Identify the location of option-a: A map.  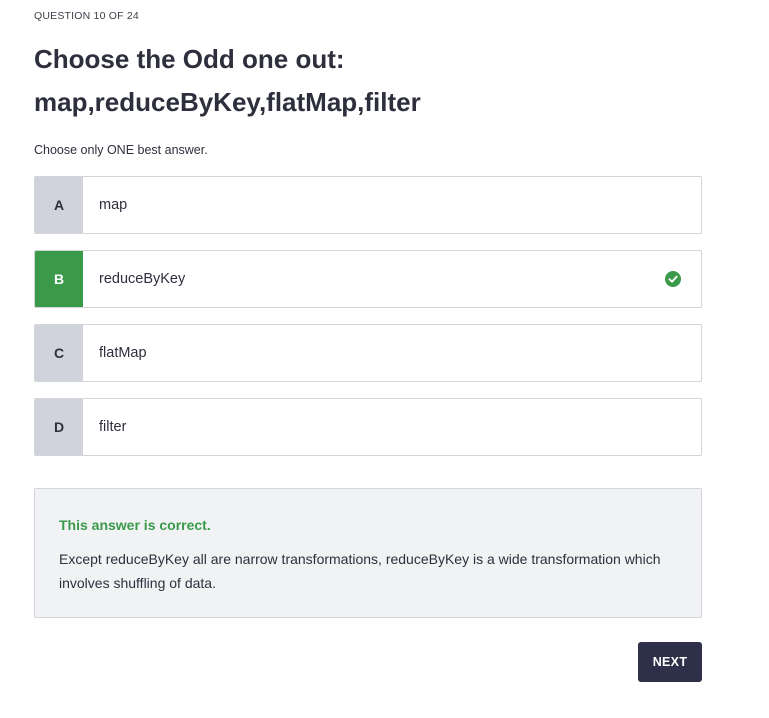
(368, 205).